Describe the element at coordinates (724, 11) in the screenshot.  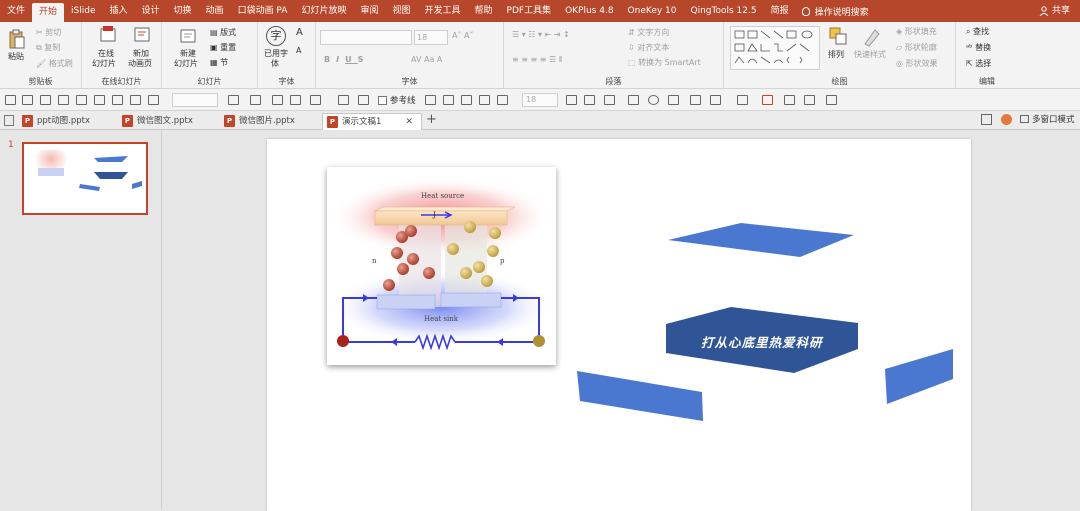
I see `tab-qingtools: QingTools 12.5` at that location.